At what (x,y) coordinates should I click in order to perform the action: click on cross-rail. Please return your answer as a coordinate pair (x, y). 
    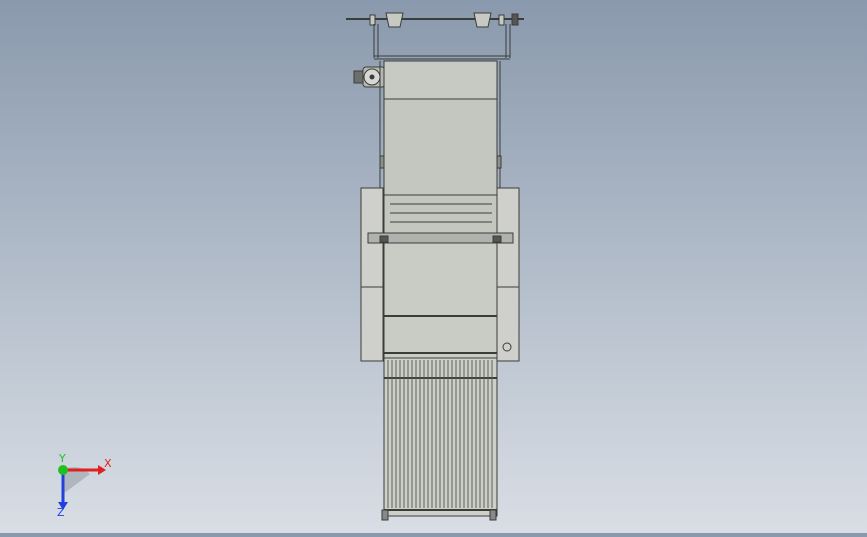
    Looking at the image, I should click on (440, 238).